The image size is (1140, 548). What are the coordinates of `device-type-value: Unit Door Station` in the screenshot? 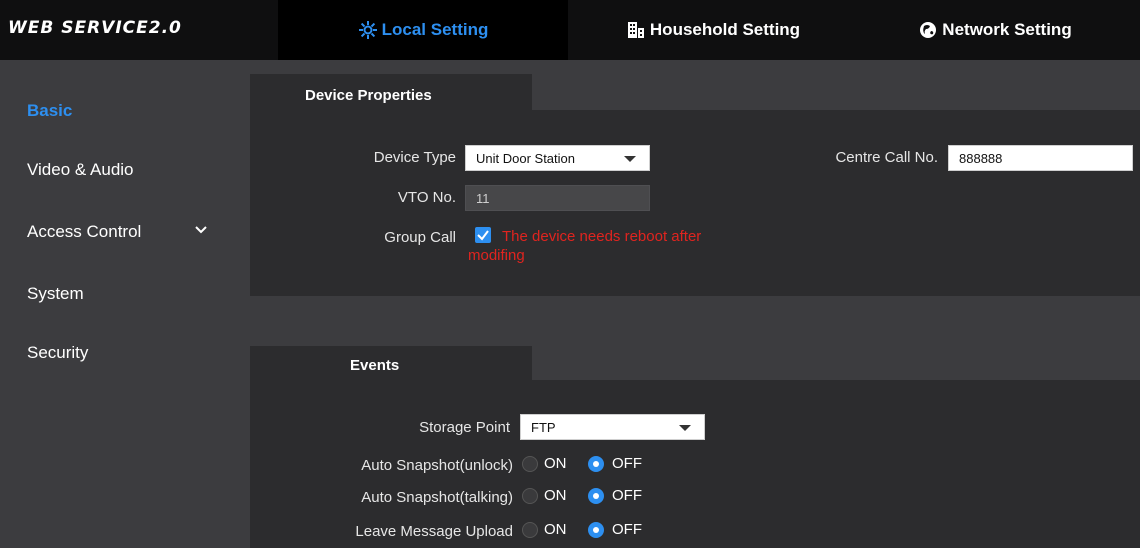 It's located at (525, 158).